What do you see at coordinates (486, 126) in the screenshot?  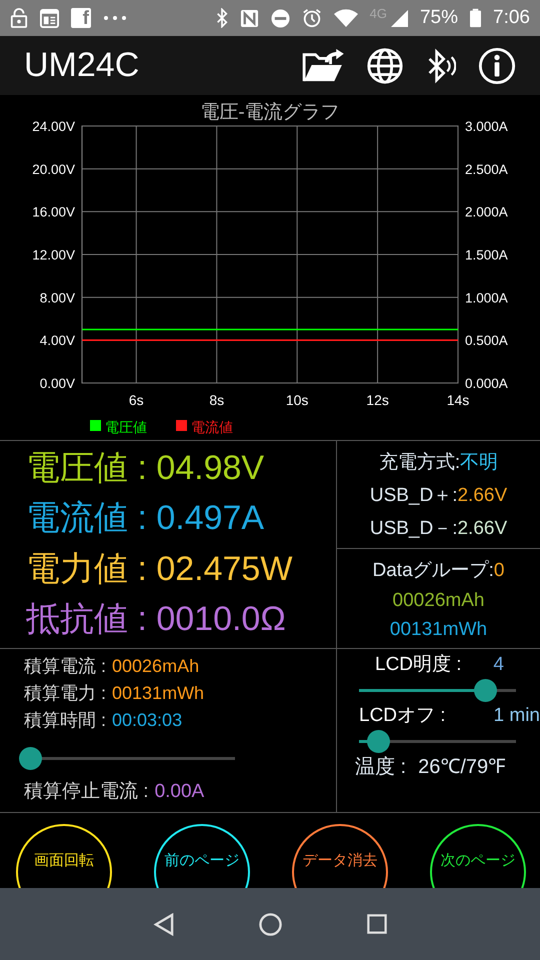 I see `axis-tick-label: 3.000A` at bounding box center [486, 126].